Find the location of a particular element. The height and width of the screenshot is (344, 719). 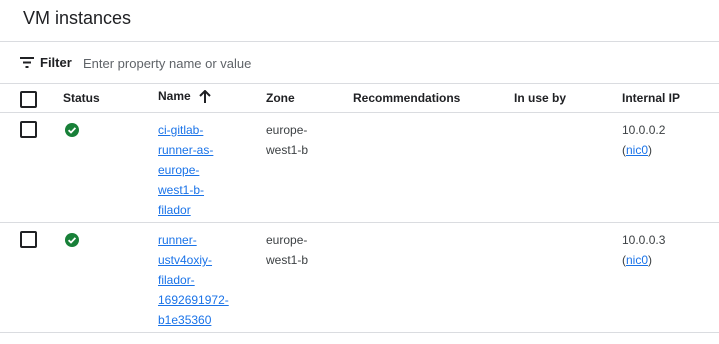

page-title: VM instances is located at coordinates (77, 18).